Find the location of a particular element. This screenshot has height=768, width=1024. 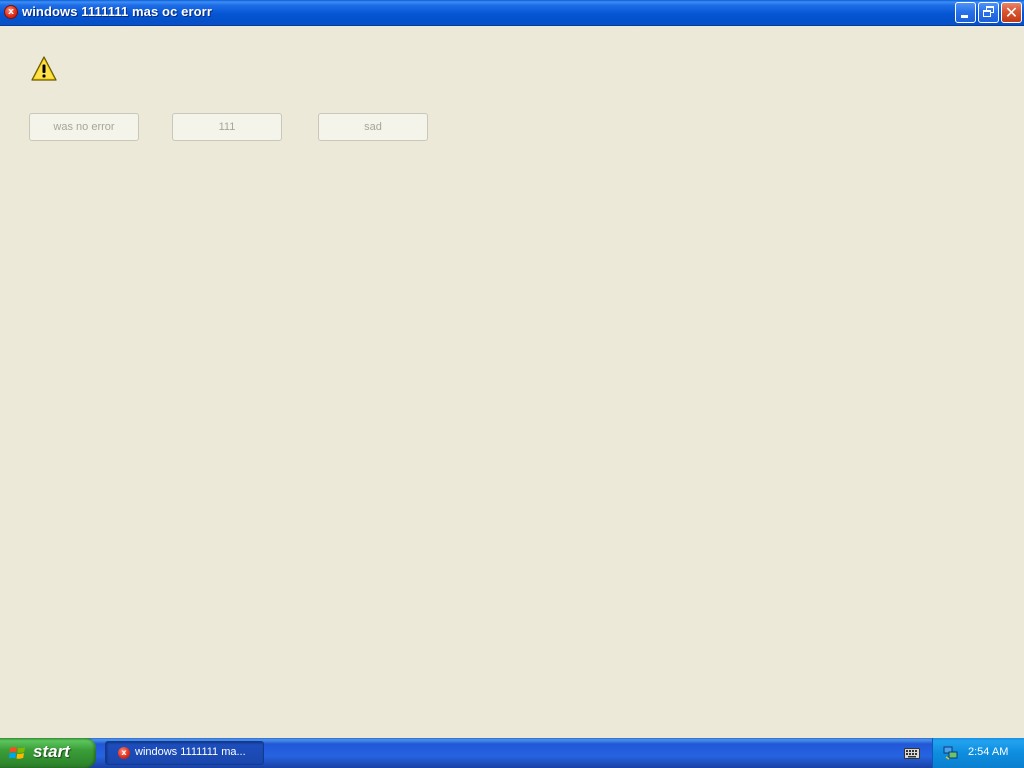

window-titlebar: x windows 1111111 mas oc erorr ✕ is located at coordinates (512, 13).